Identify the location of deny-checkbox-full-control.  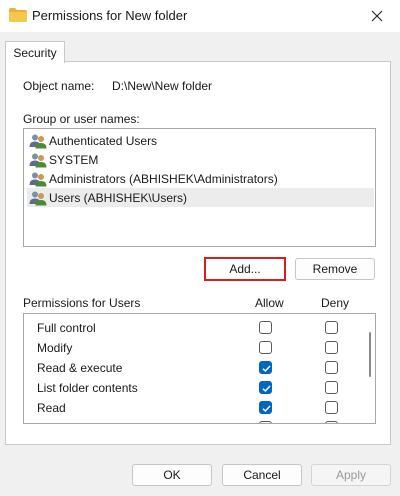
(331, 327).